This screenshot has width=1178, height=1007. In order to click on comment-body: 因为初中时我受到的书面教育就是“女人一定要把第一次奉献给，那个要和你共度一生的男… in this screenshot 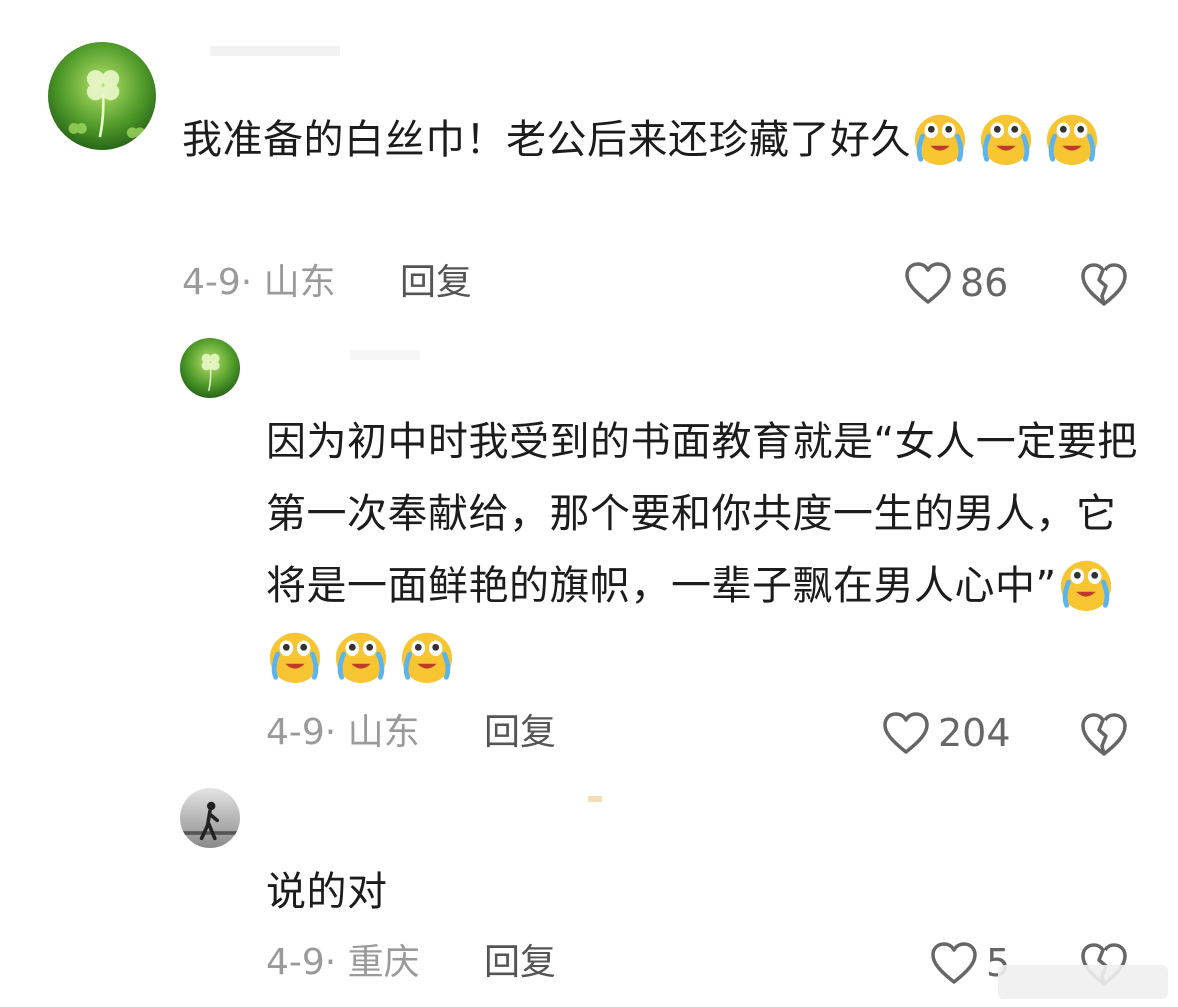, I will do `click(702, 514)`.